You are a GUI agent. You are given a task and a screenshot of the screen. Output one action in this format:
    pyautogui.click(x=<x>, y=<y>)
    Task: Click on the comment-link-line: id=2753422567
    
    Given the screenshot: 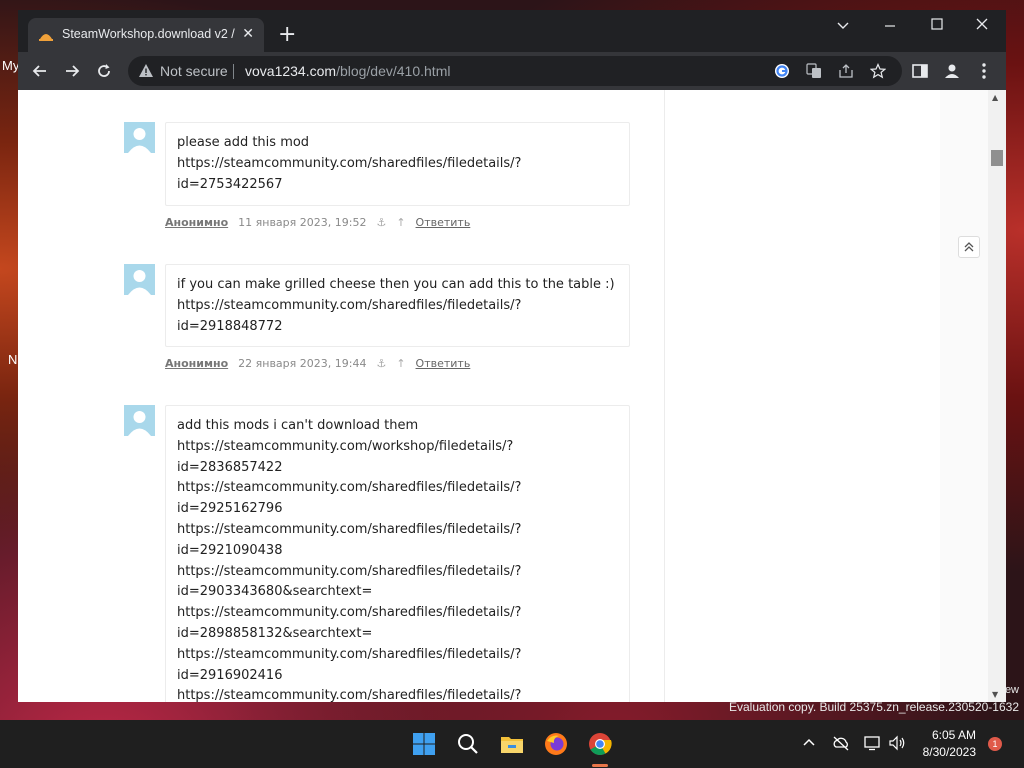 What is the action you would take?
    pyautogui.click(x=398, y=185)
    